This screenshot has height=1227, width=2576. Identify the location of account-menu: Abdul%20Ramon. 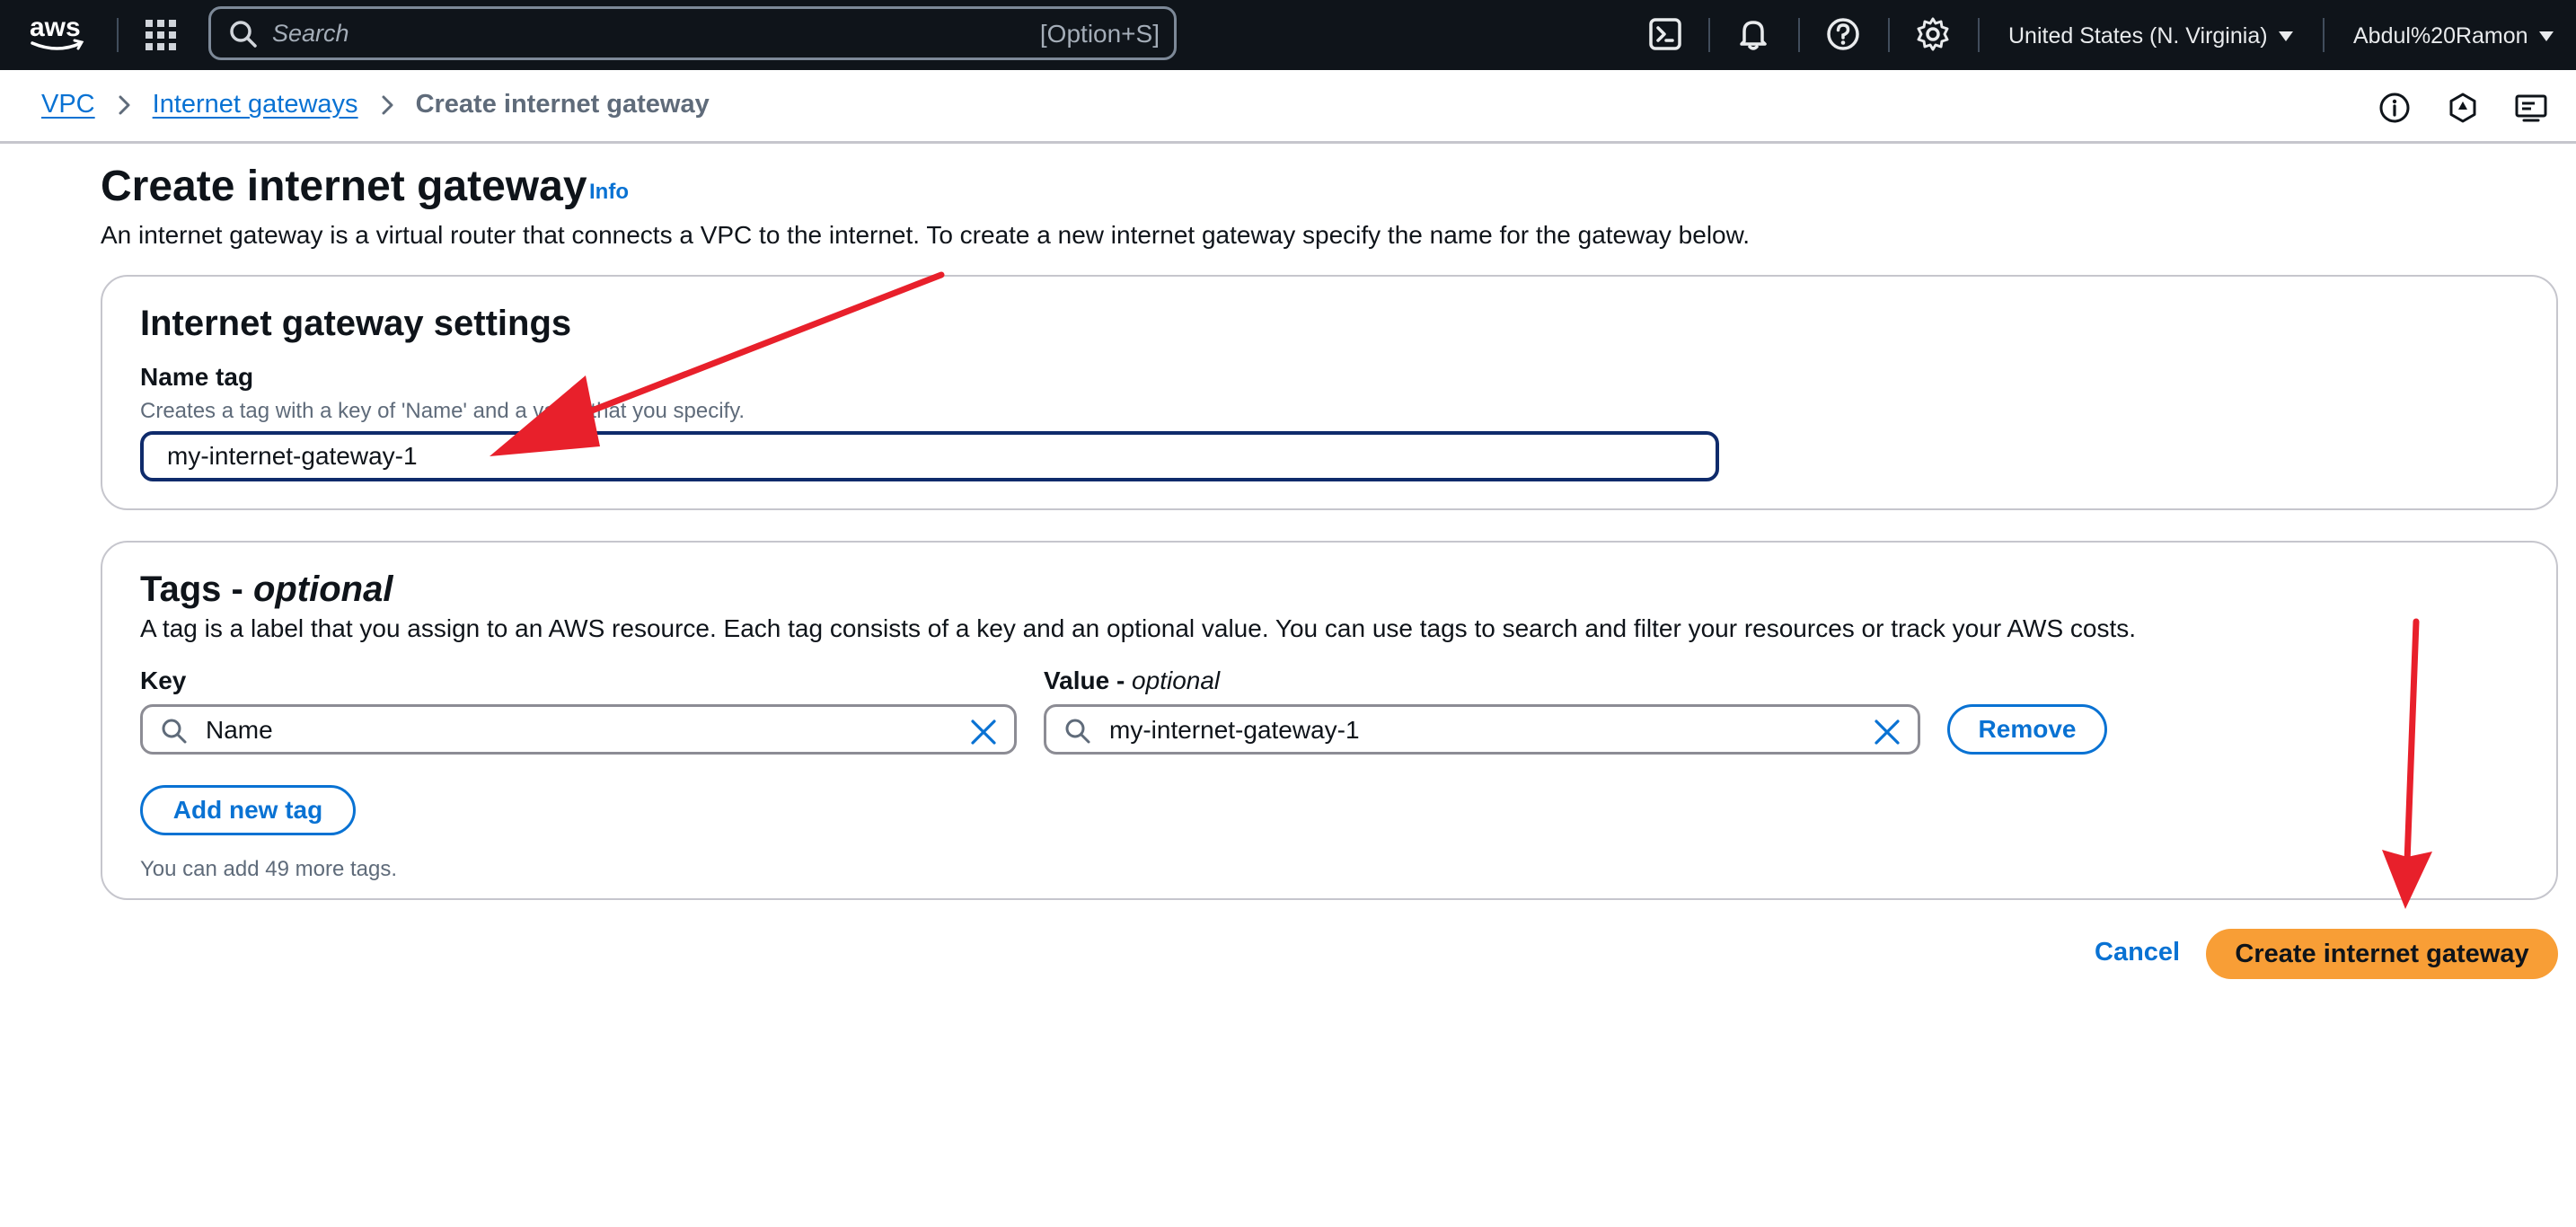
(2453, 36).